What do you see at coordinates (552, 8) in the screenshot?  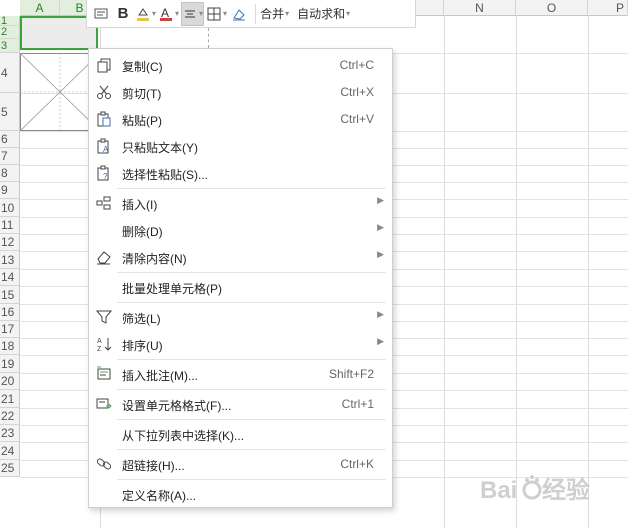 I see `column-header-o: O` at bounding box center [552, 8].